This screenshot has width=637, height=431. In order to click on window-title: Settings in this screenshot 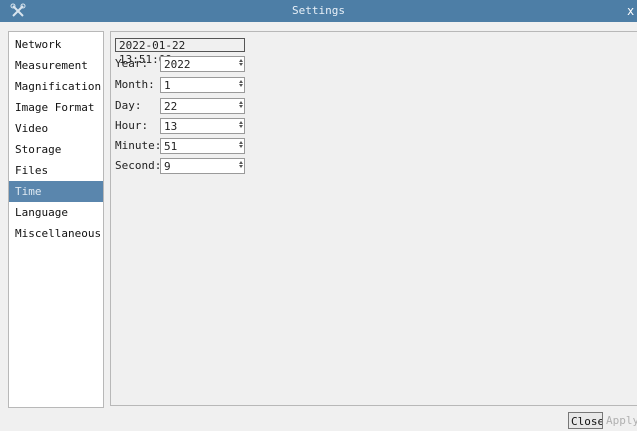, I will do `click(318, 10)`.